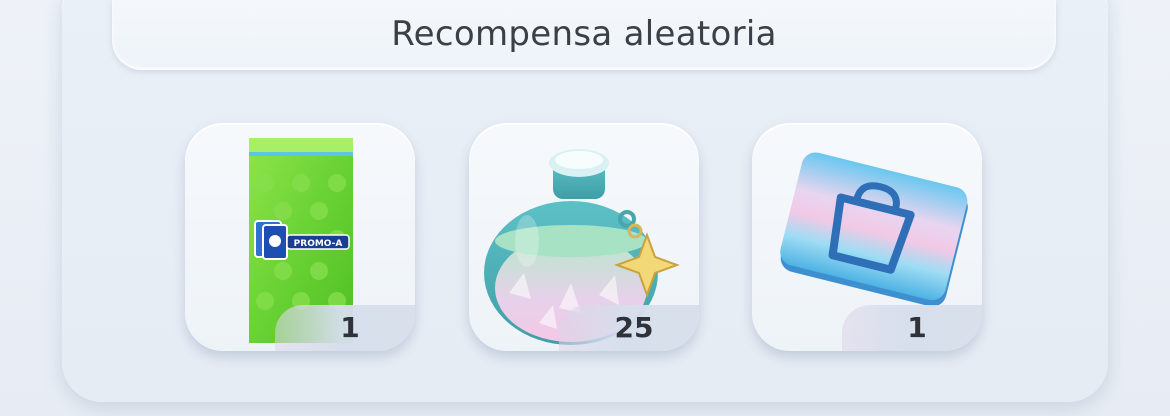  Describe the element at coordinates (584, 237) in the screenshot. I see `reward-item-shinedust: 25` at that location.